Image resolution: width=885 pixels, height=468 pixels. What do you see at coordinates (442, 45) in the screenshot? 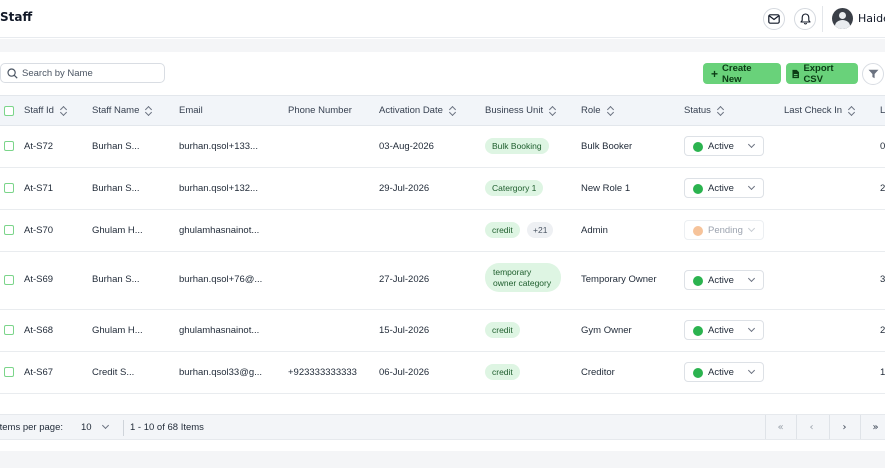
I see `content-gap` at bounding box center [442, 45].